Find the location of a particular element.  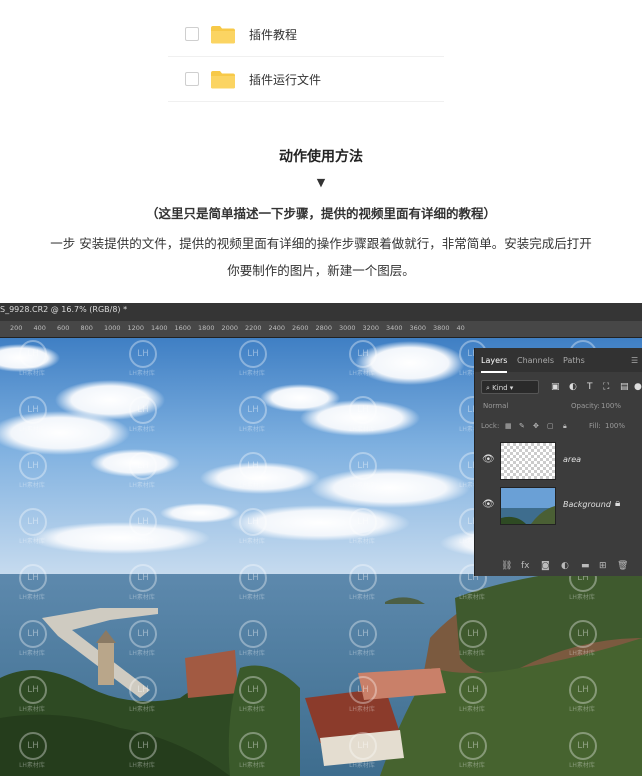

file-name: 插件教程 is located at coordinates (273, 34).